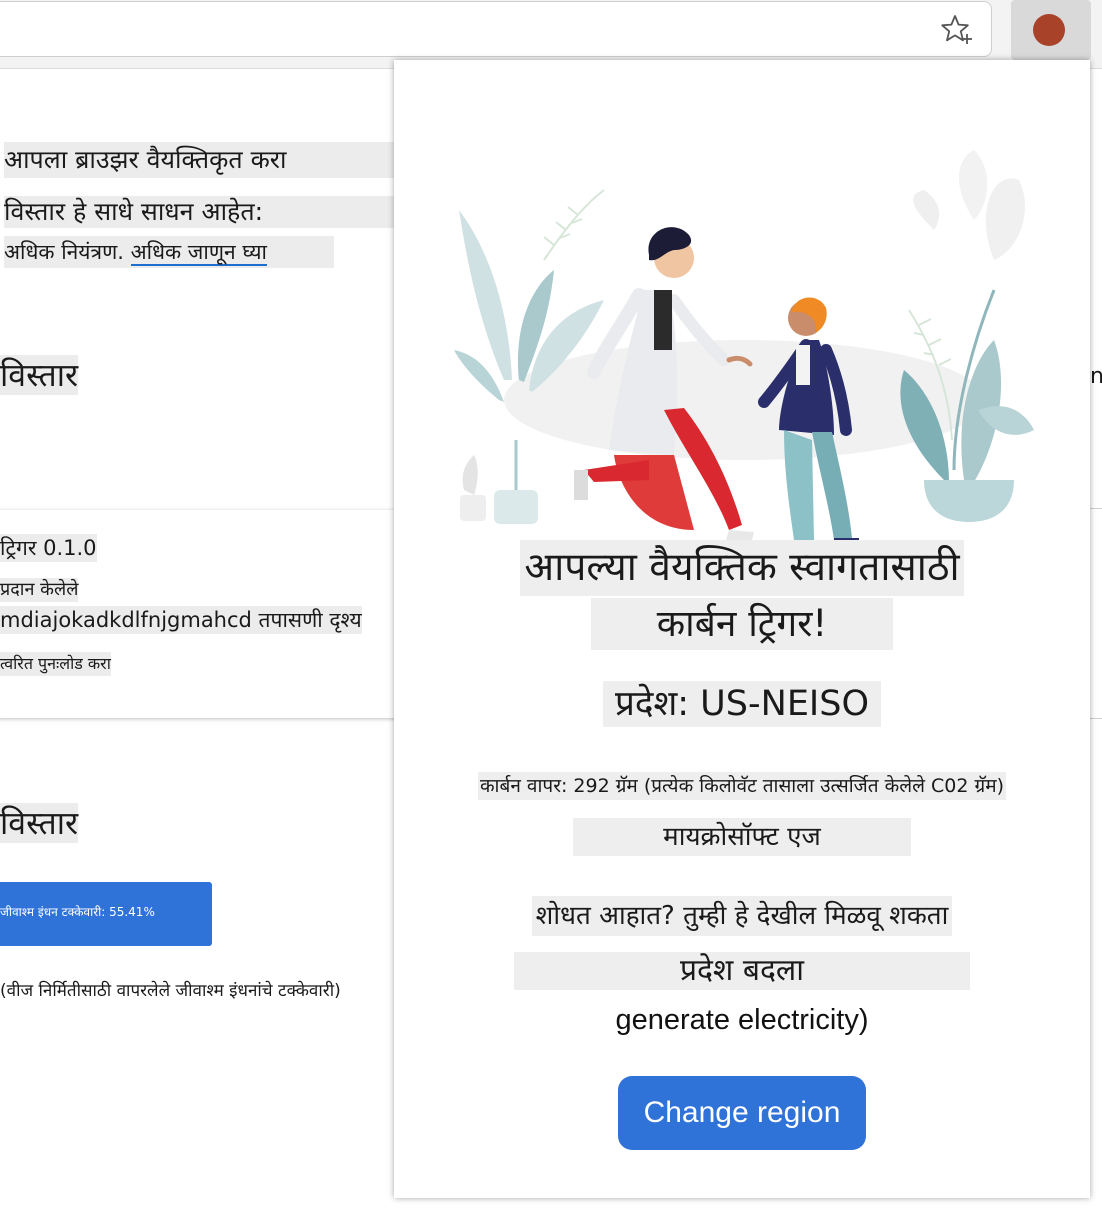 Image resolution: width=1102 pixels, height=1212 pixels. I want to click on control-line: अधिक नियंत्रण. अधिक जाणून घ्या, so click(169, 252).